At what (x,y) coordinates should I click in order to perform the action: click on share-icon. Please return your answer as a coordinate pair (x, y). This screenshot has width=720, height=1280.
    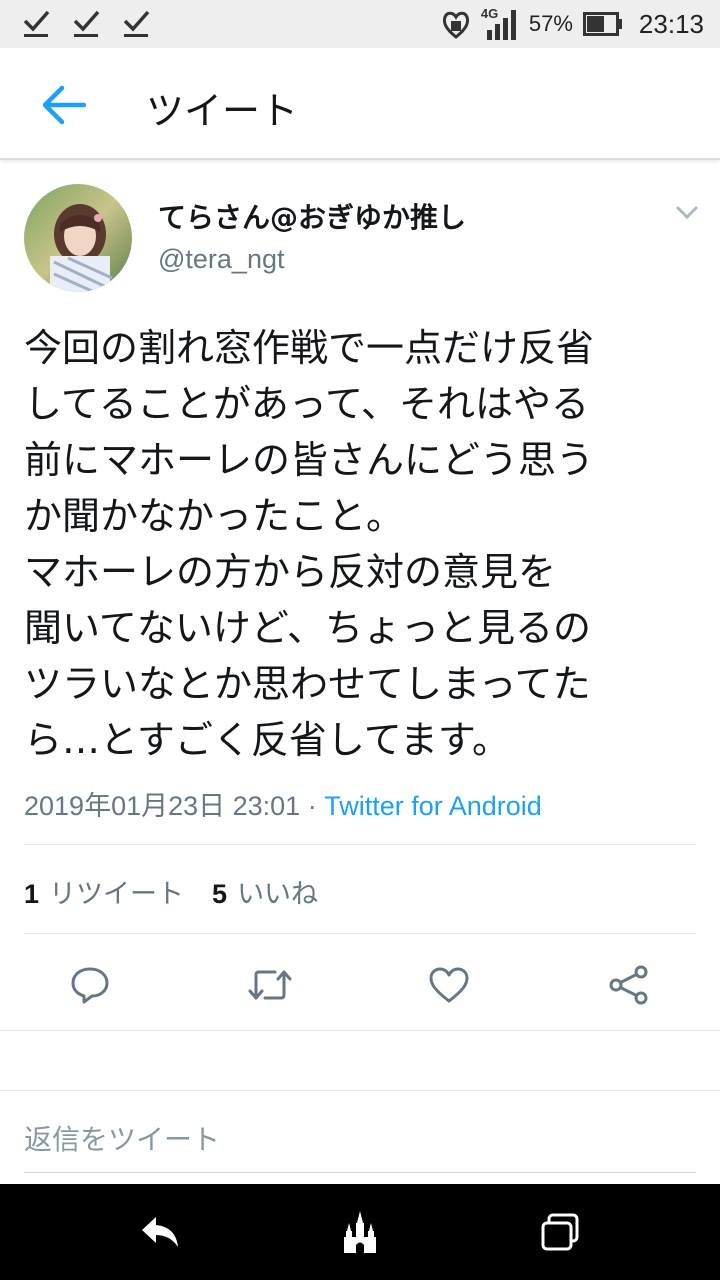
    Looking at the image, I should click on (628, 985).